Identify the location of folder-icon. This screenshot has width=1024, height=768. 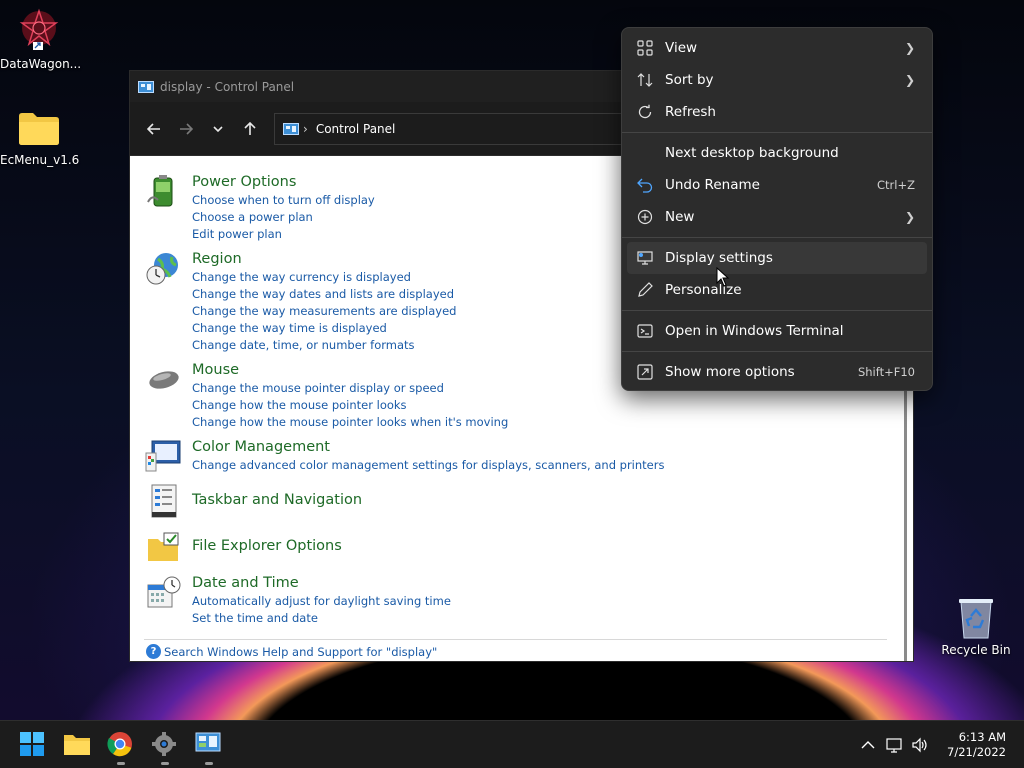
(39, 129).